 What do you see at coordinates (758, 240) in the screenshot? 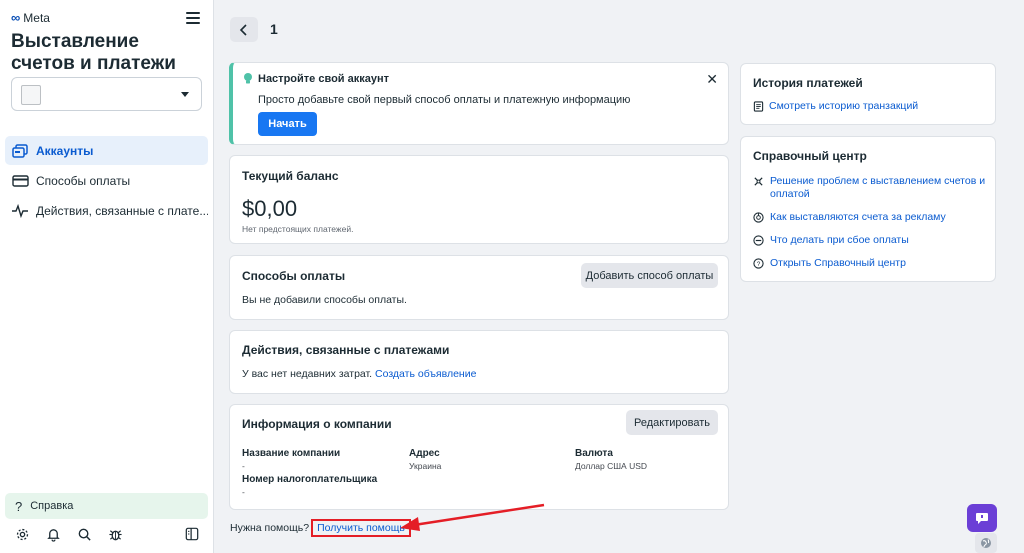
I see `minus-circle-icon` at bounding box center [758, 240].